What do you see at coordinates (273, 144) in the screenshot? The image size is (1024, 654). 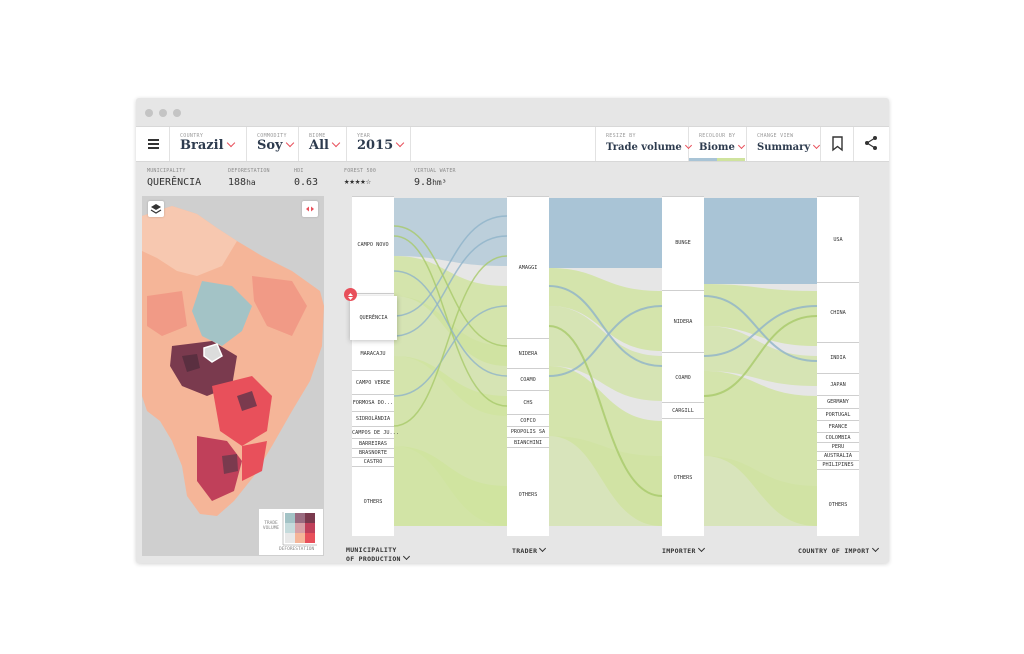 I see `commodity-selector: COMMODITY Soy` at bounding box center [273, 144].